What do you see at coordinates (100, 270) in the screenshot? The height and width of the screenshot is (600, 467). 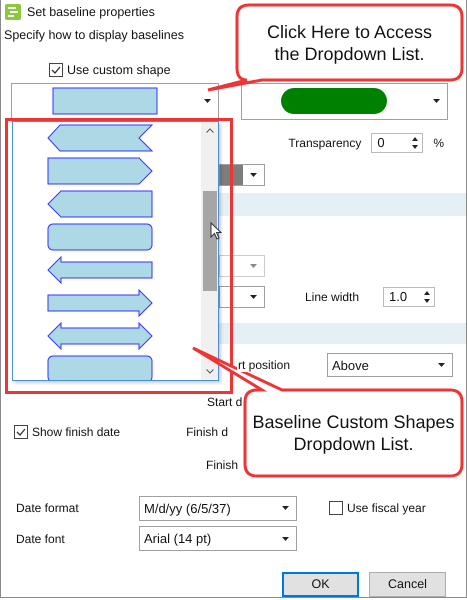 I see `arrow-left-shape-icon` at bounding box center [100, 270].